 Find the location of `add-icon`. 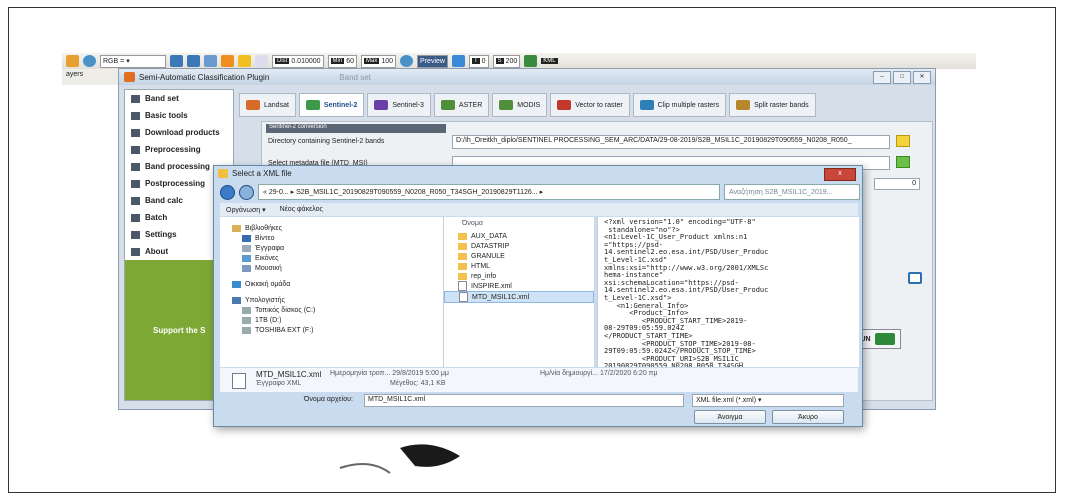

add-icon is located at coordinates (244, 61).